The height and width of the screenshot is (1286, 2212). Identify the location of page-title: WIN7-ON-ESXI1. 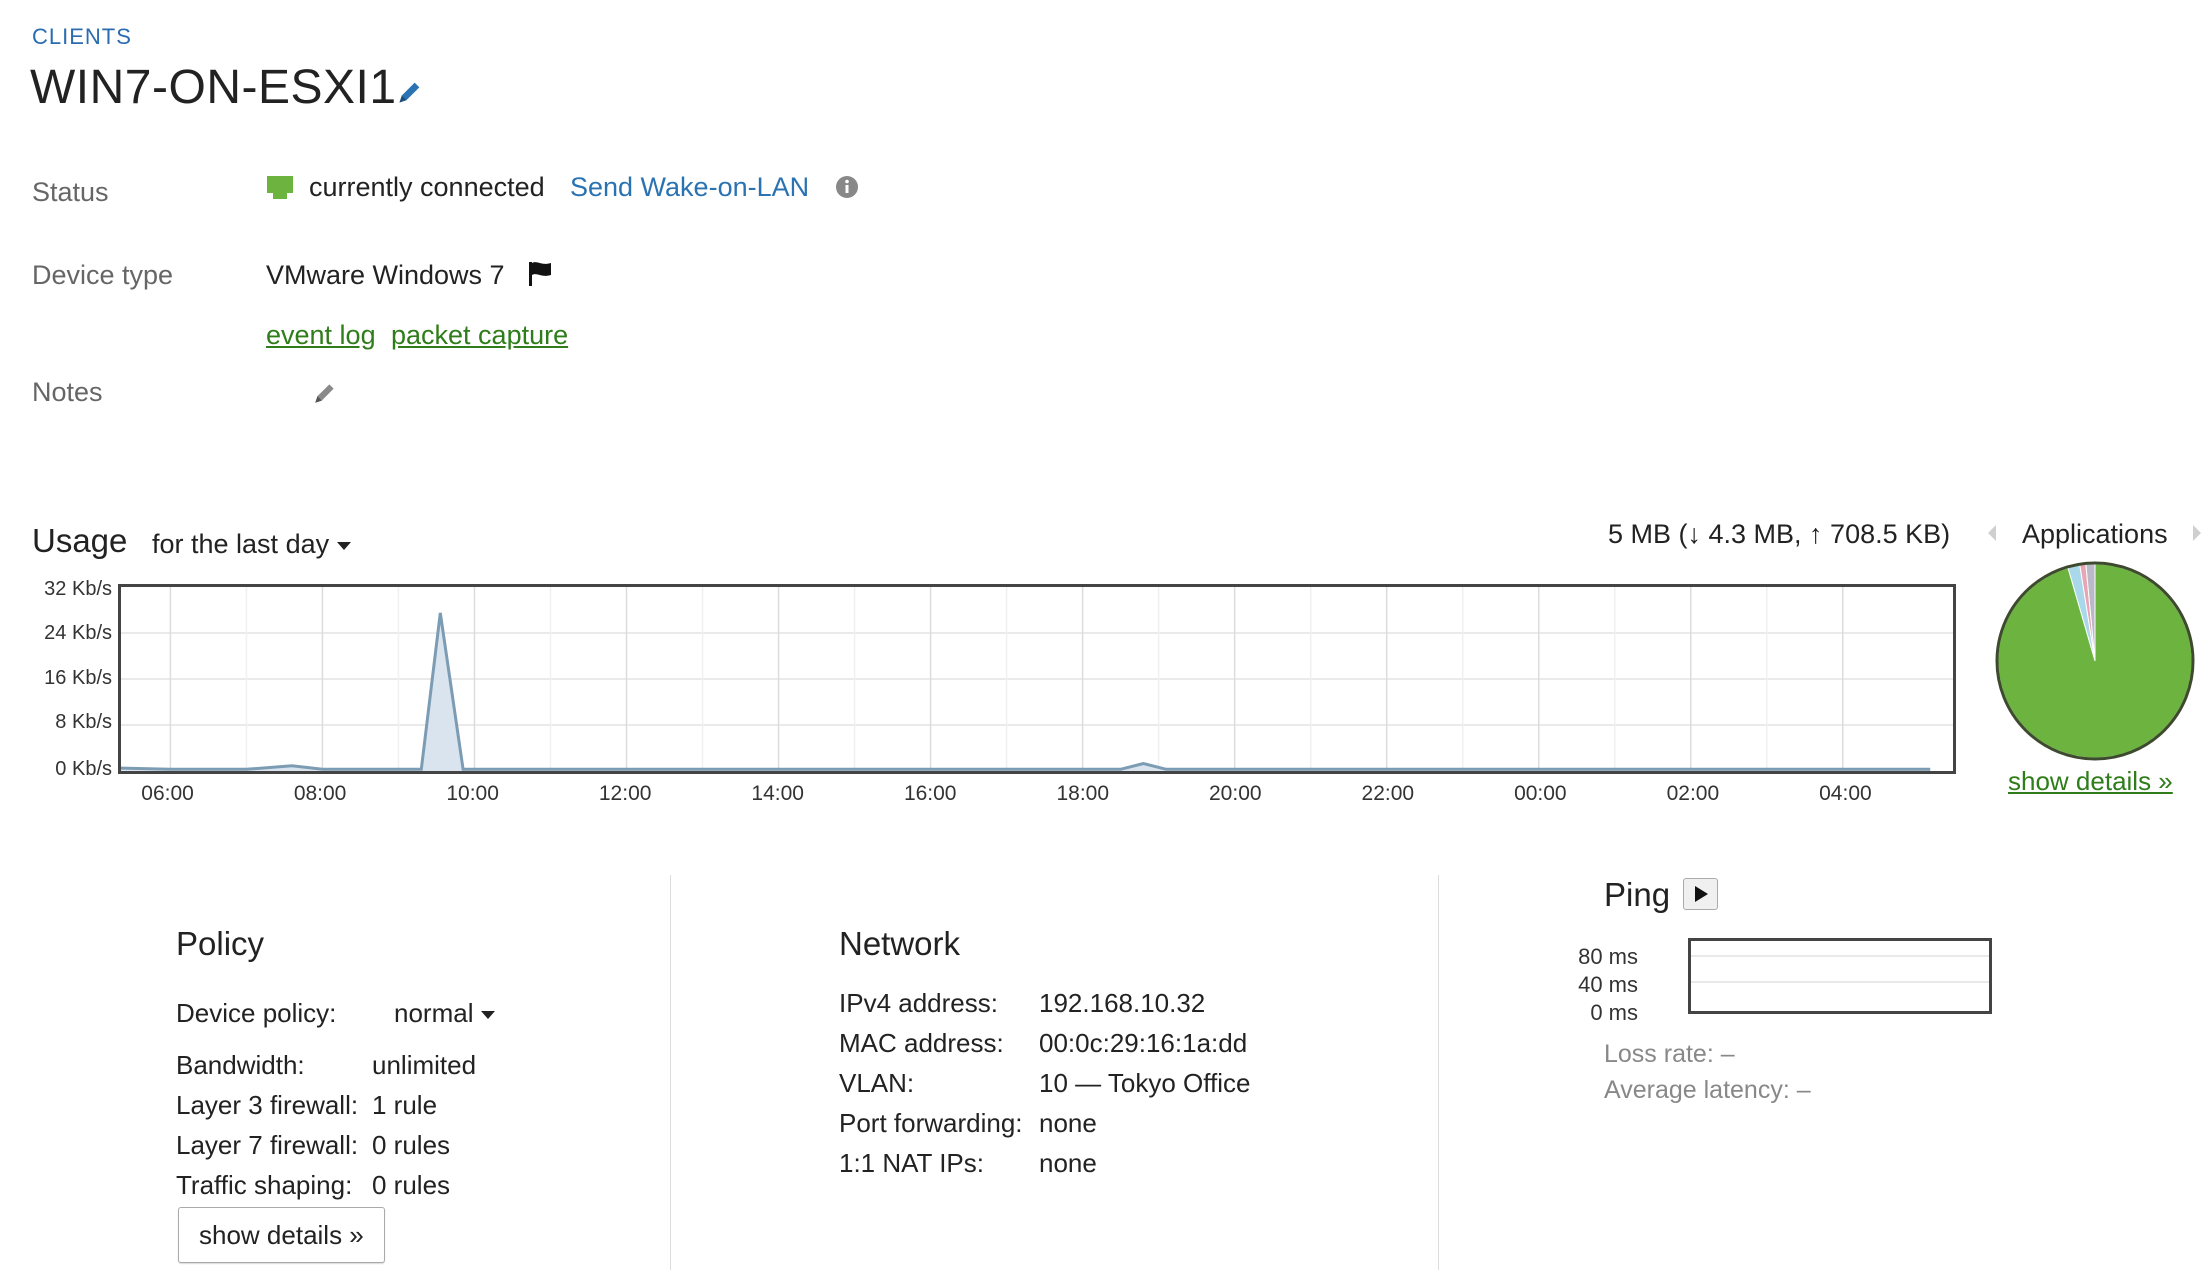
(213, 87).